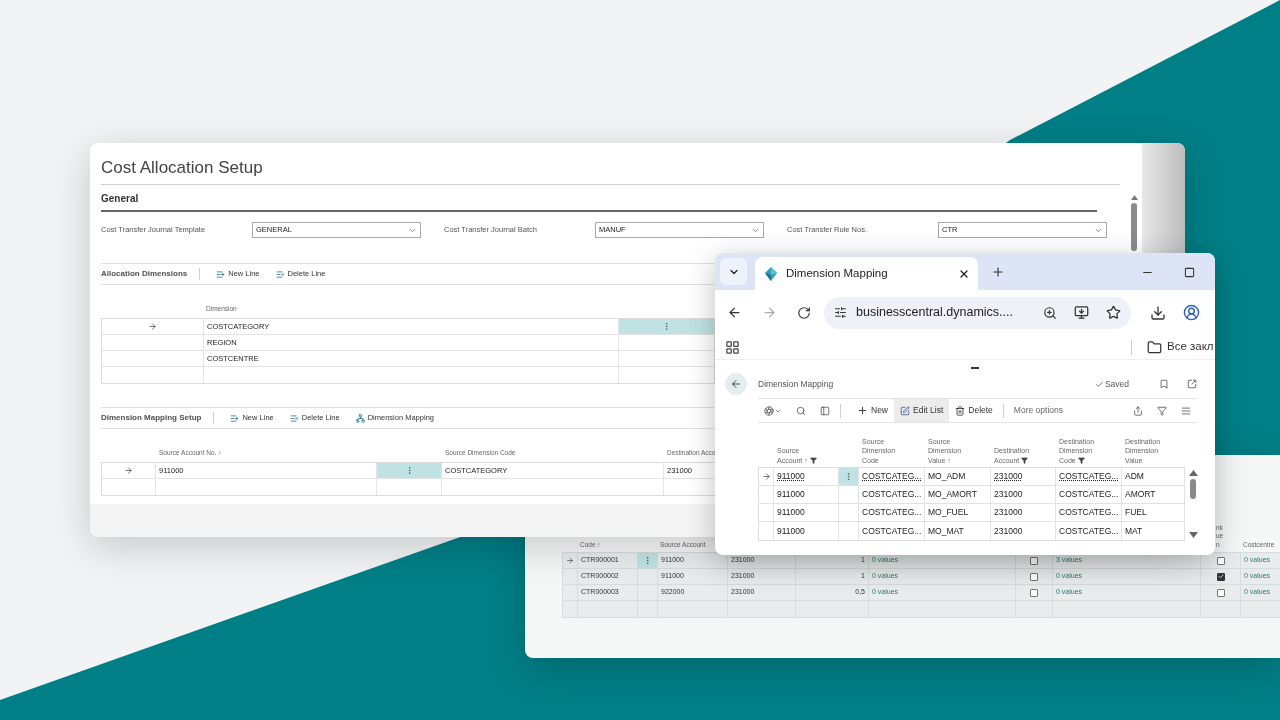 The image size is (1280, 720). Describe the element at coordinates (1136, 512) in the screenshot. I see `table-cell: FUEL` at that location.